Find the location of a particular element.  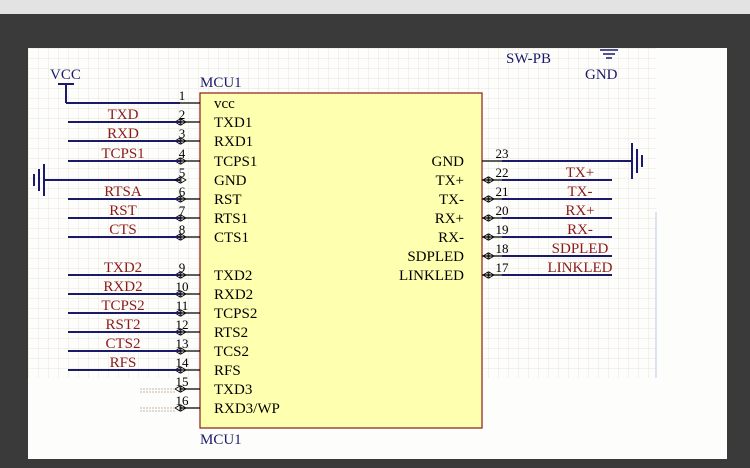

pin-name: RXD3/WP is located at coordinates (247, 409).